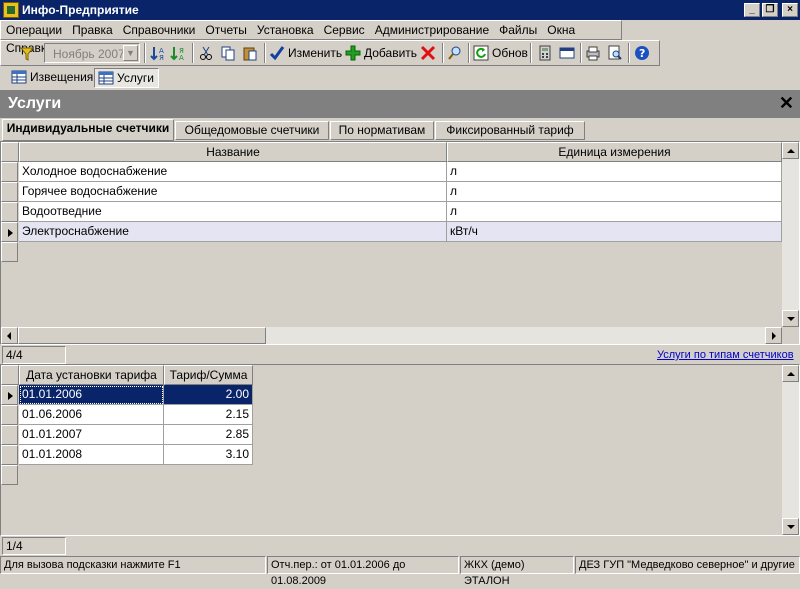 This screenshot has height=589, width=800. What do you see at coordinates (252, 130) in the screenshot?
I see `tab-common-meters: Общедомовые счетчики` at bounding box center [252, 130].